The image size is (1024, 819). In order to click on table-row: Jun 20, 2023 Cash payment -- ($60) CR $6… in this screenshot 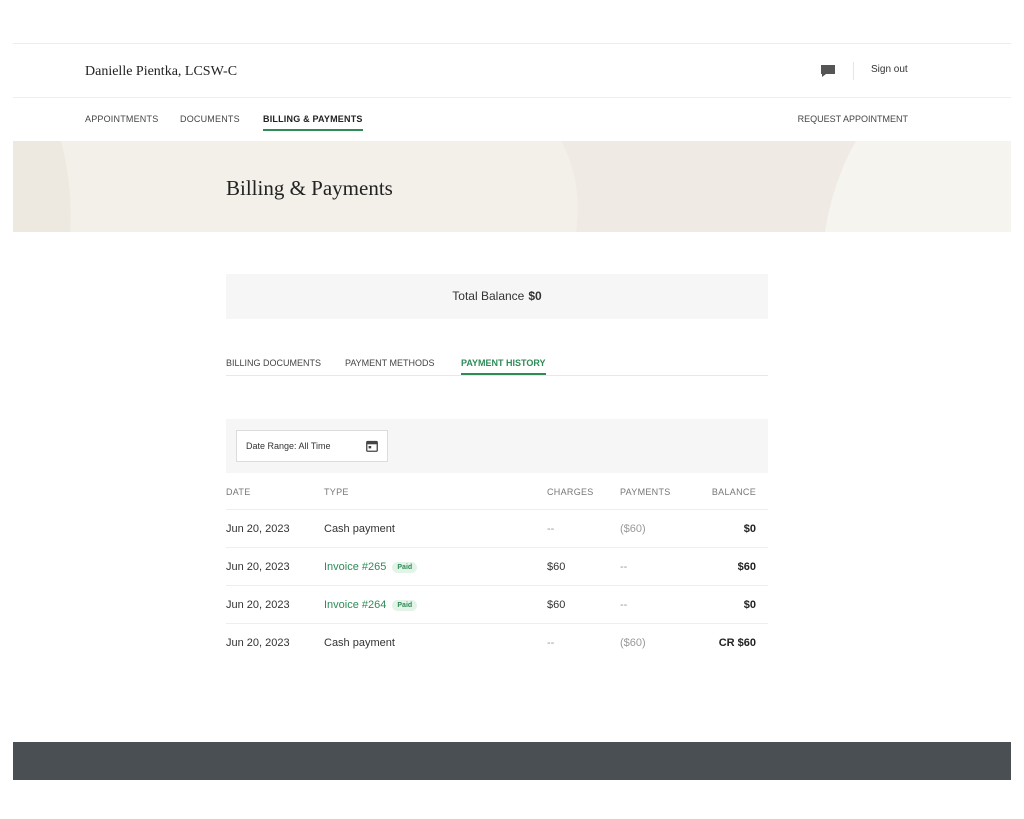, I will do `click(497, 643)`.